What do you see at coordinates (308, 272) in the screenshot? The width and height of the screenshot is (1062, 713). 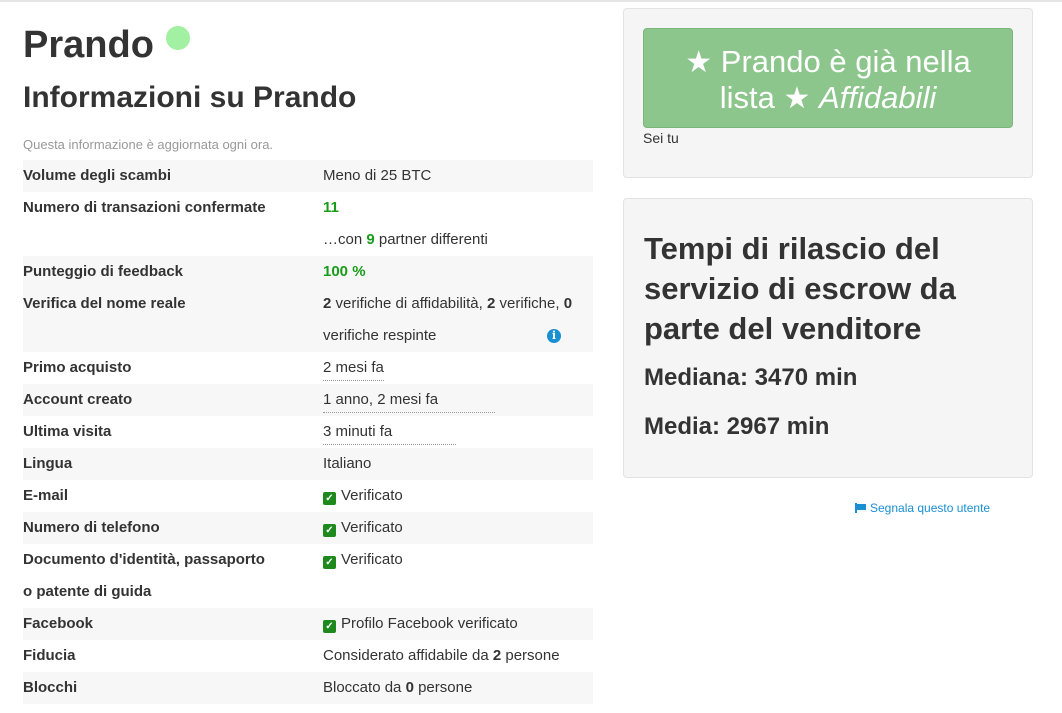 I see `table-row-feedback: Punteggio di feedback 100 %` at bounding box center [308, 272].